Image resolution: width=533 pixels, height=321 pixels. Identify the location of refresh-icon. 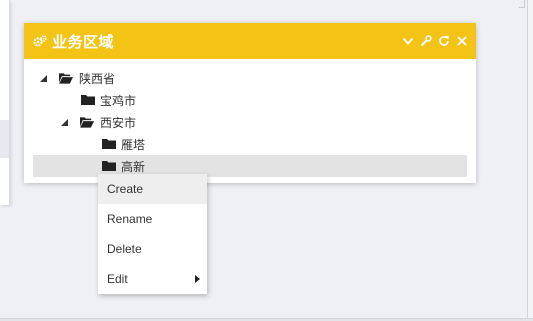
(444, 41).